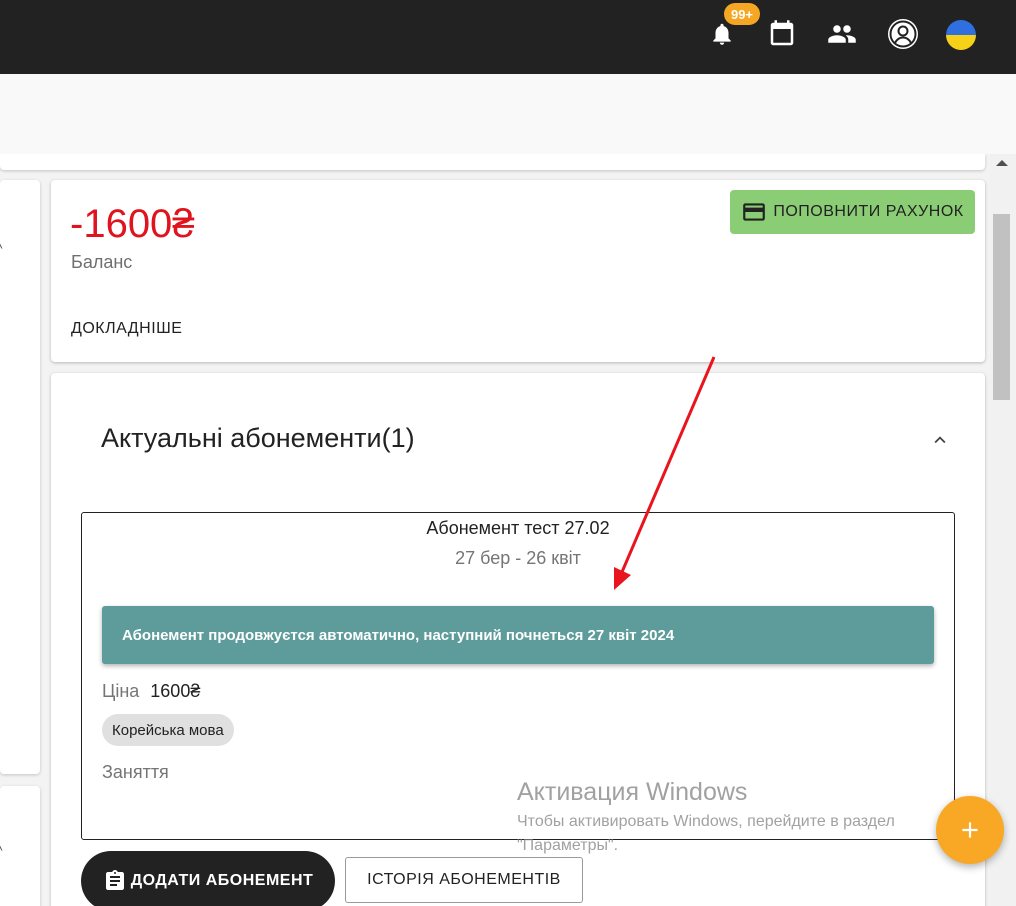 This screenshot has width=1016, height=906. I want to click on balance-label: Баланс, so click(102, 262).